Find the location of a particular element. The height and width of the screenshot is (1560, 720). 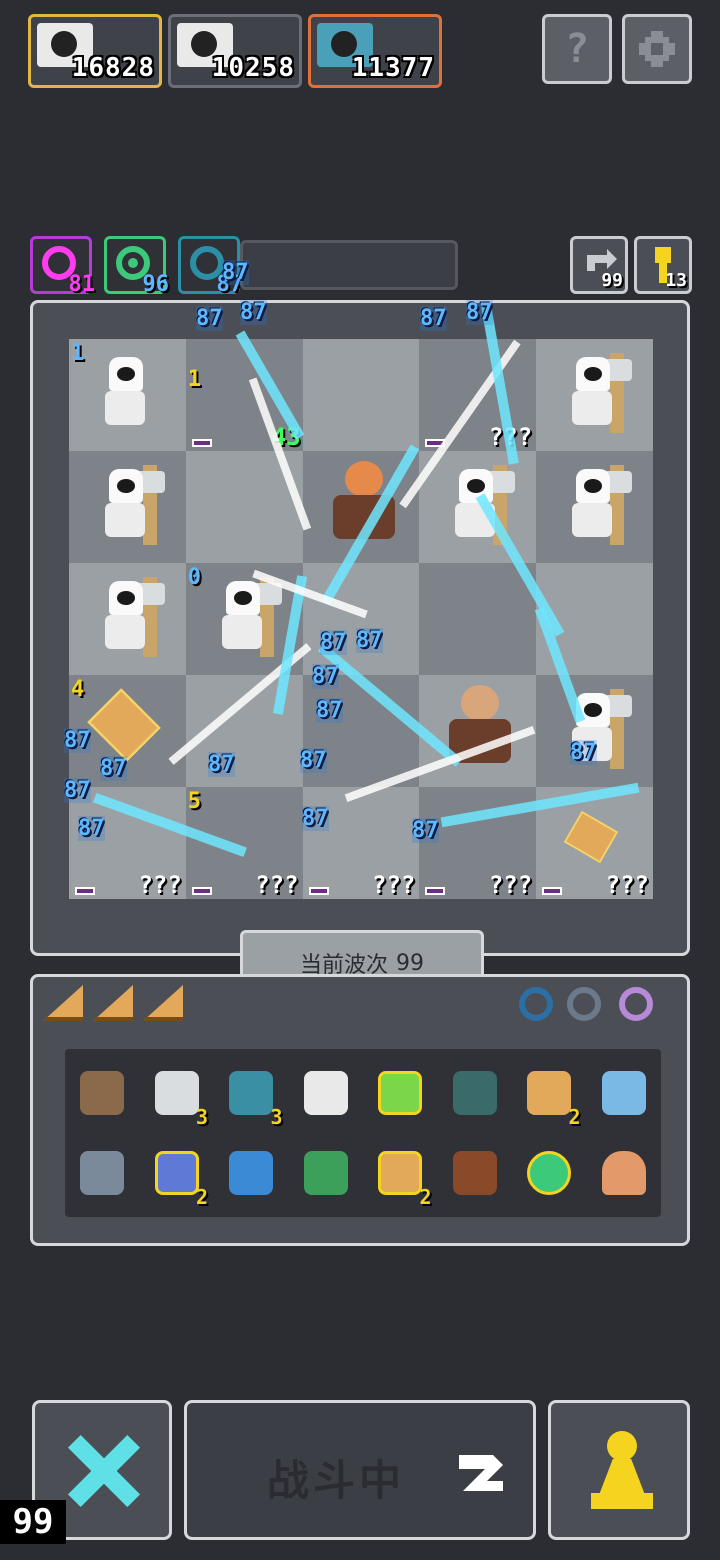

ring-purple-icon is located at coordinates (636, 1004).